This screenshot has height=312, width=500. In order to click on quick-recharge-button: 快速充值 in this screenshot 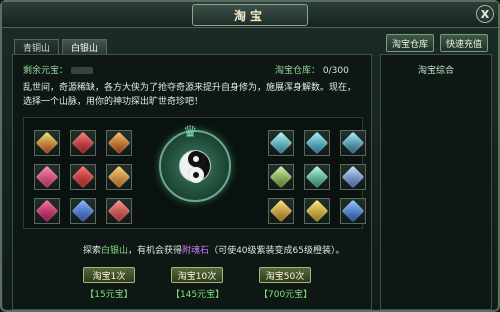, I will do `click(464, 43)`.